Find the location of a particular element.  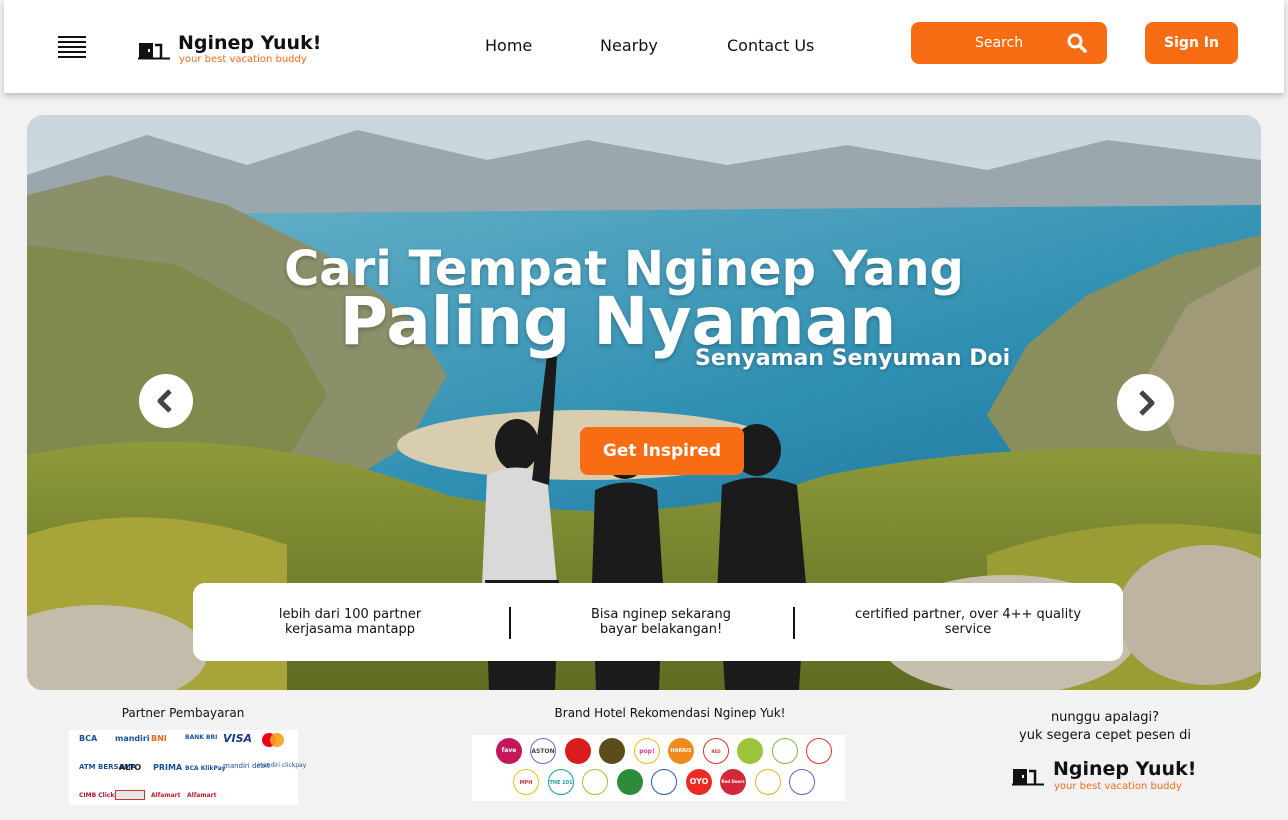

feature-item: Bisa nginep sekarang bayar belakangan! is located at coordinates (661, 622).